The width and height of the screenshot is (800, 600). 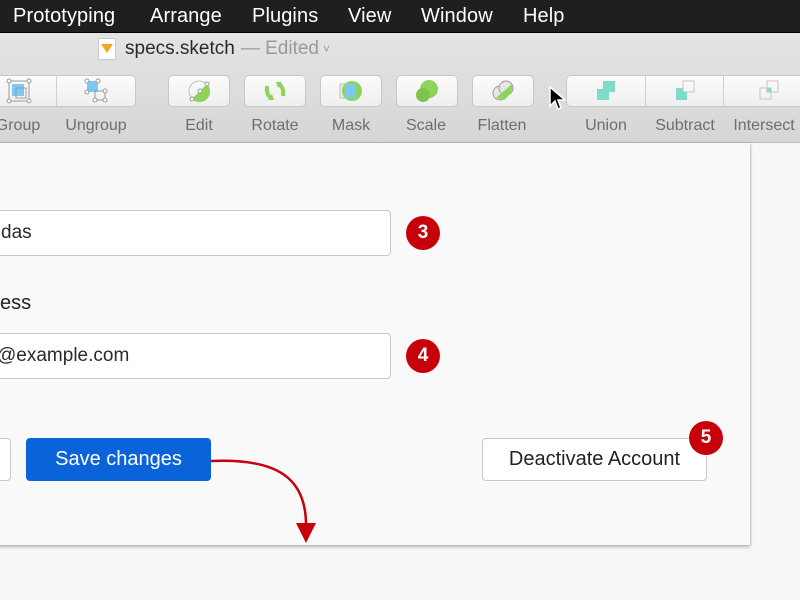 I want to click on subtract-icon, so click(x=685, y=90).